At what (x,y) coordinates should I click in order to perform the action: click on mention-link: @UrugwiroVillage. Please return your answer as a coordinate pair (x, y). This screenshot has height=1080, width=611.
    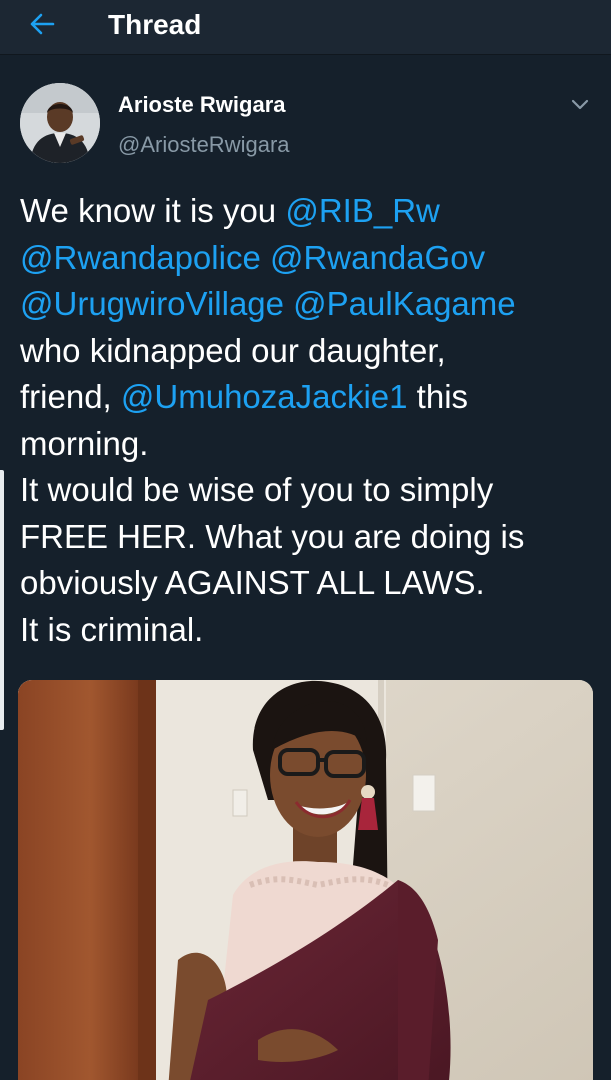
    Looking at the image, I should click on (152, 303).